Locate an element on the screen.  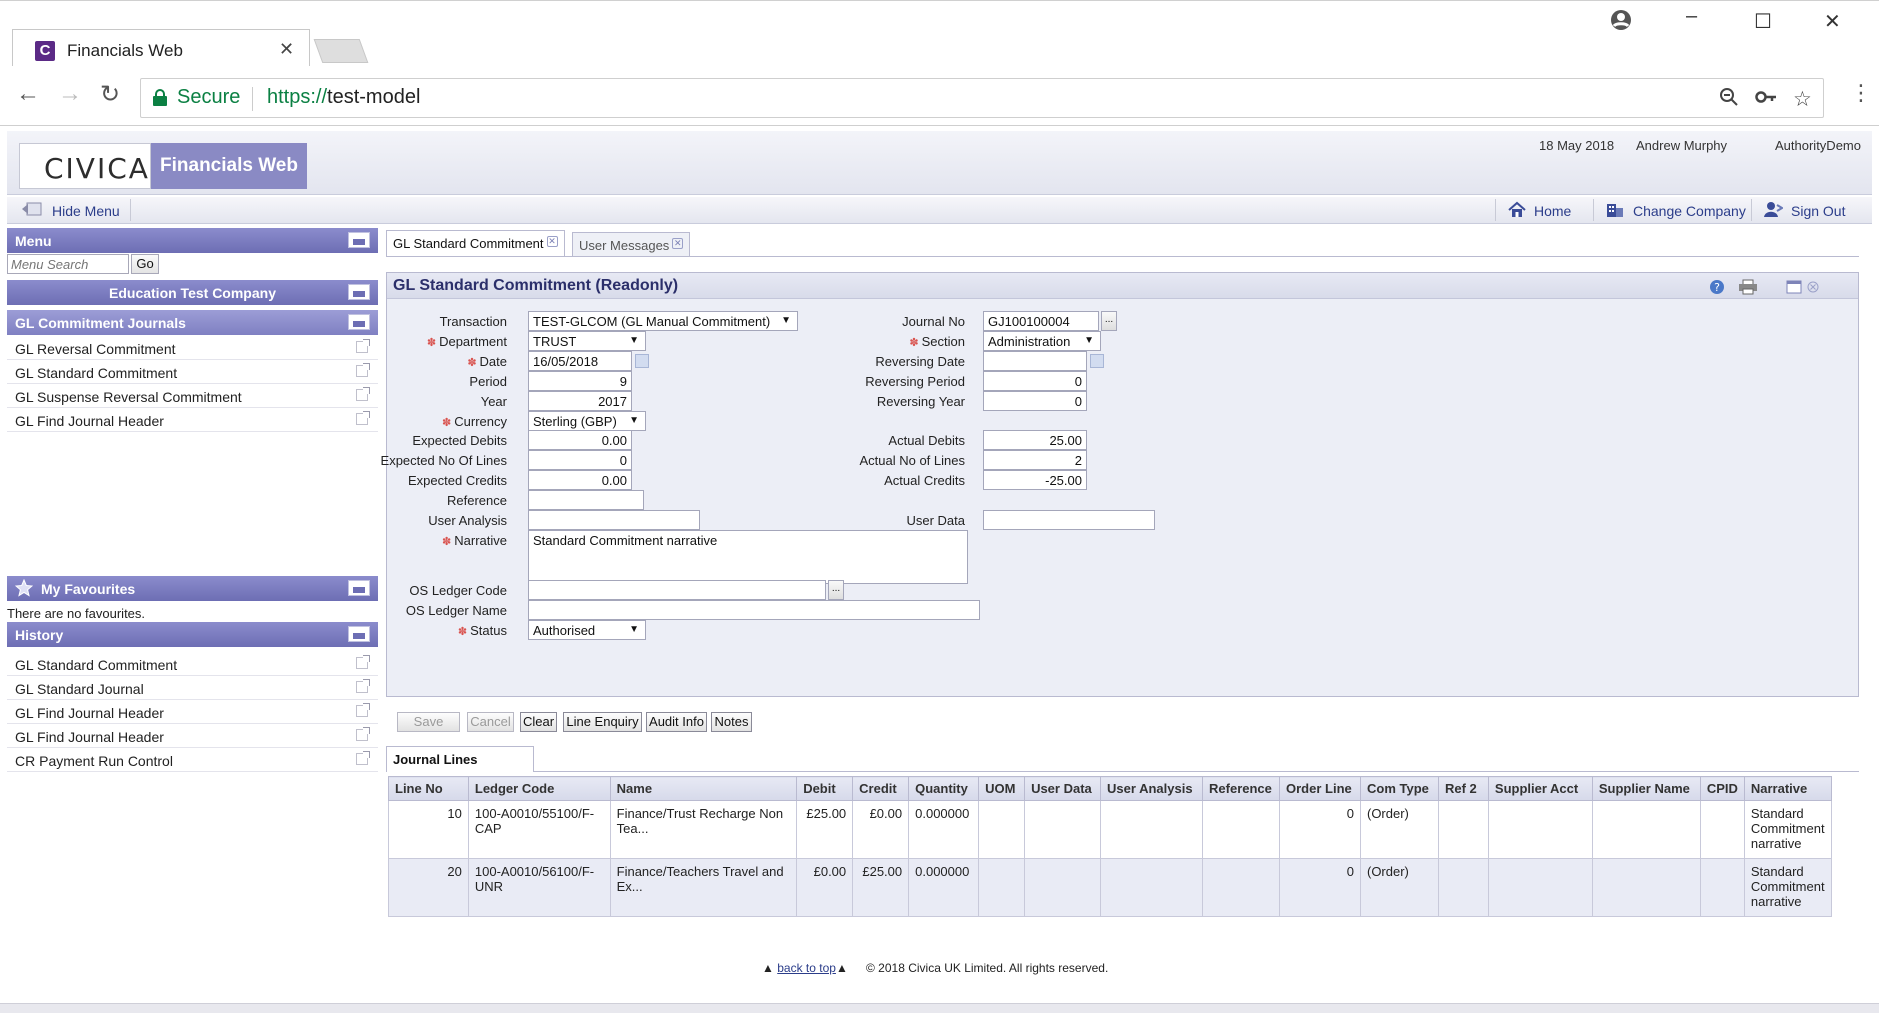
journal-no-field: GJ100100004 is located at coordinates (1041, 321).